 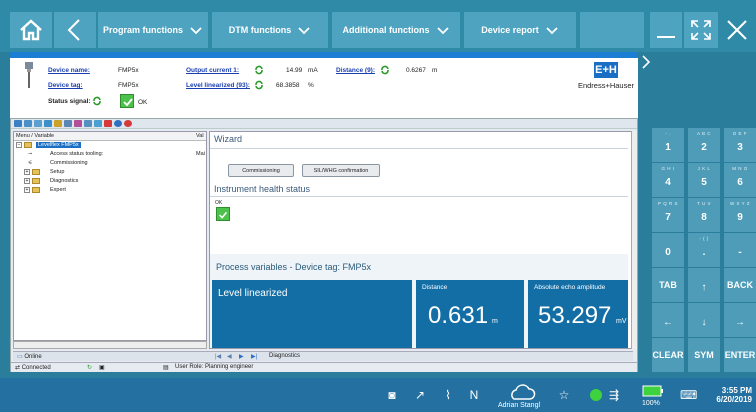 I want to click on grid-icon, so click(x=28, y=123).